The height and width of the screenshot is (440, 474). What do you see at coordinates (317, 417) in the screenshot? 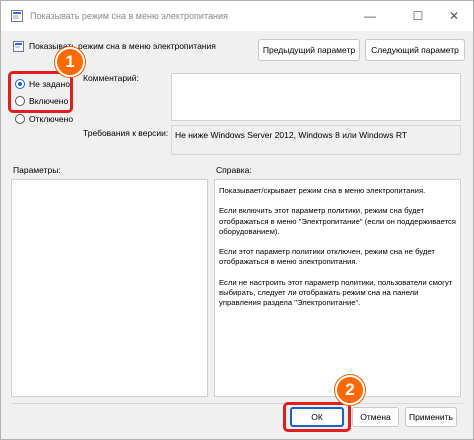
I see `highlight-ok-button` at bounding box center [317, 417].